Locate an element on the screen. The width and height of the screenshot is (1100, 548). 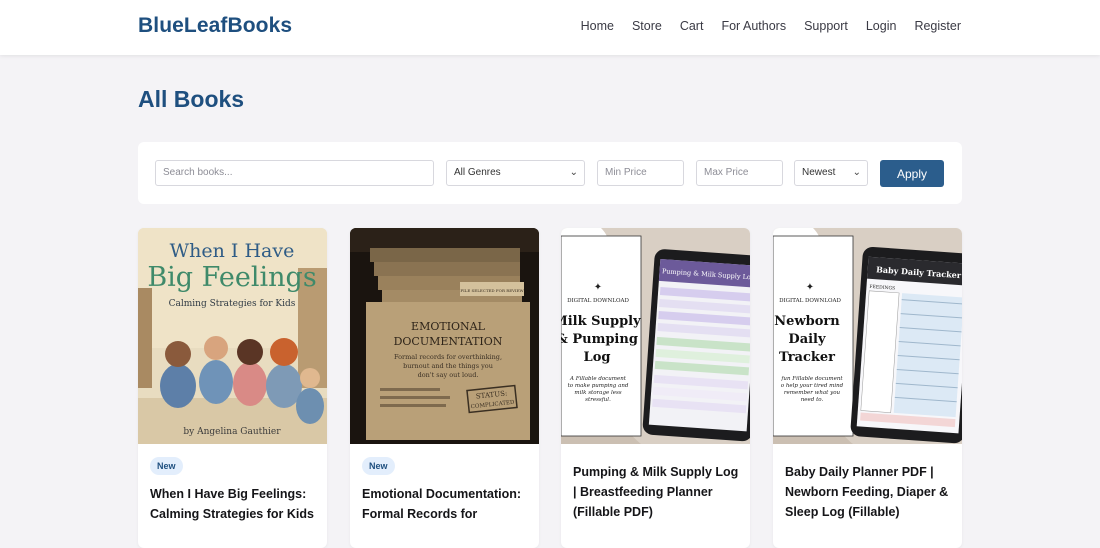
max-price-input: Max Price is located at coordinates (739, 173).